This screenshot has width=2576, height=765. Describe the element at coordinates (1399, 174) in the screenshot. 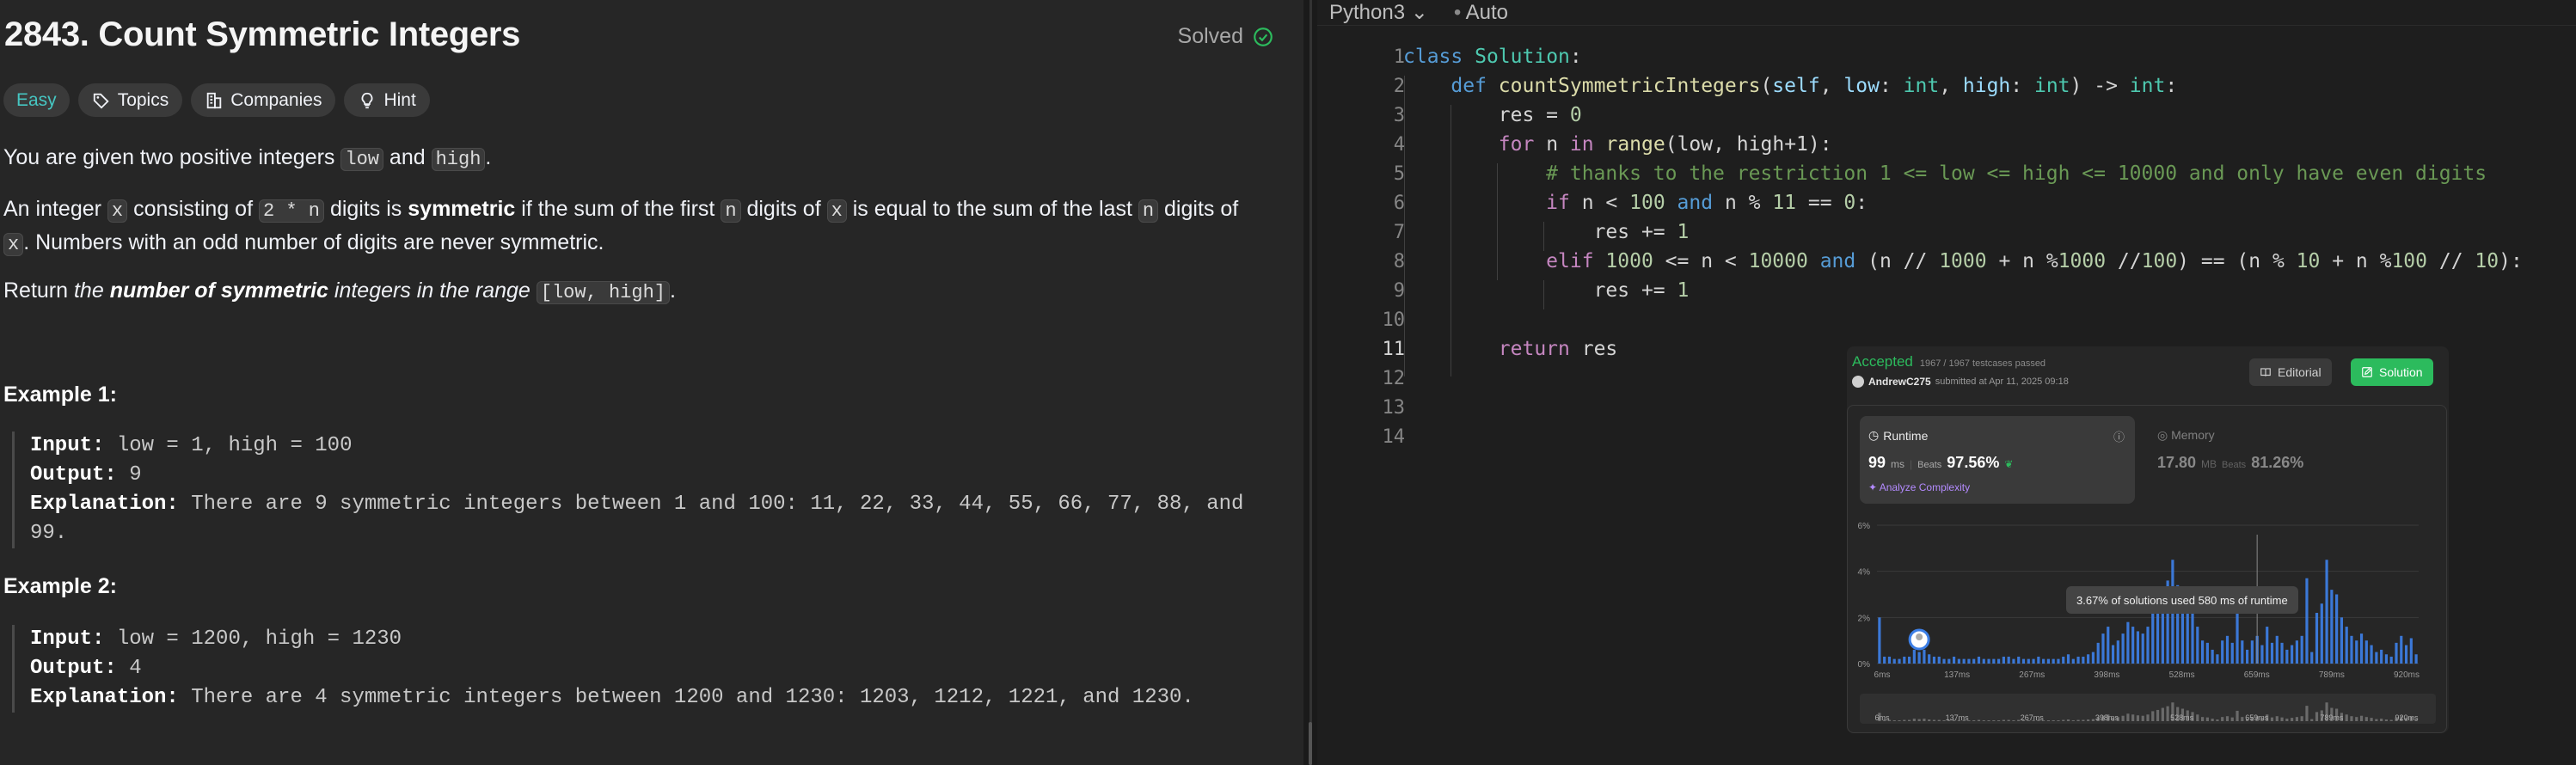

I see `line-number: 5` at that location.